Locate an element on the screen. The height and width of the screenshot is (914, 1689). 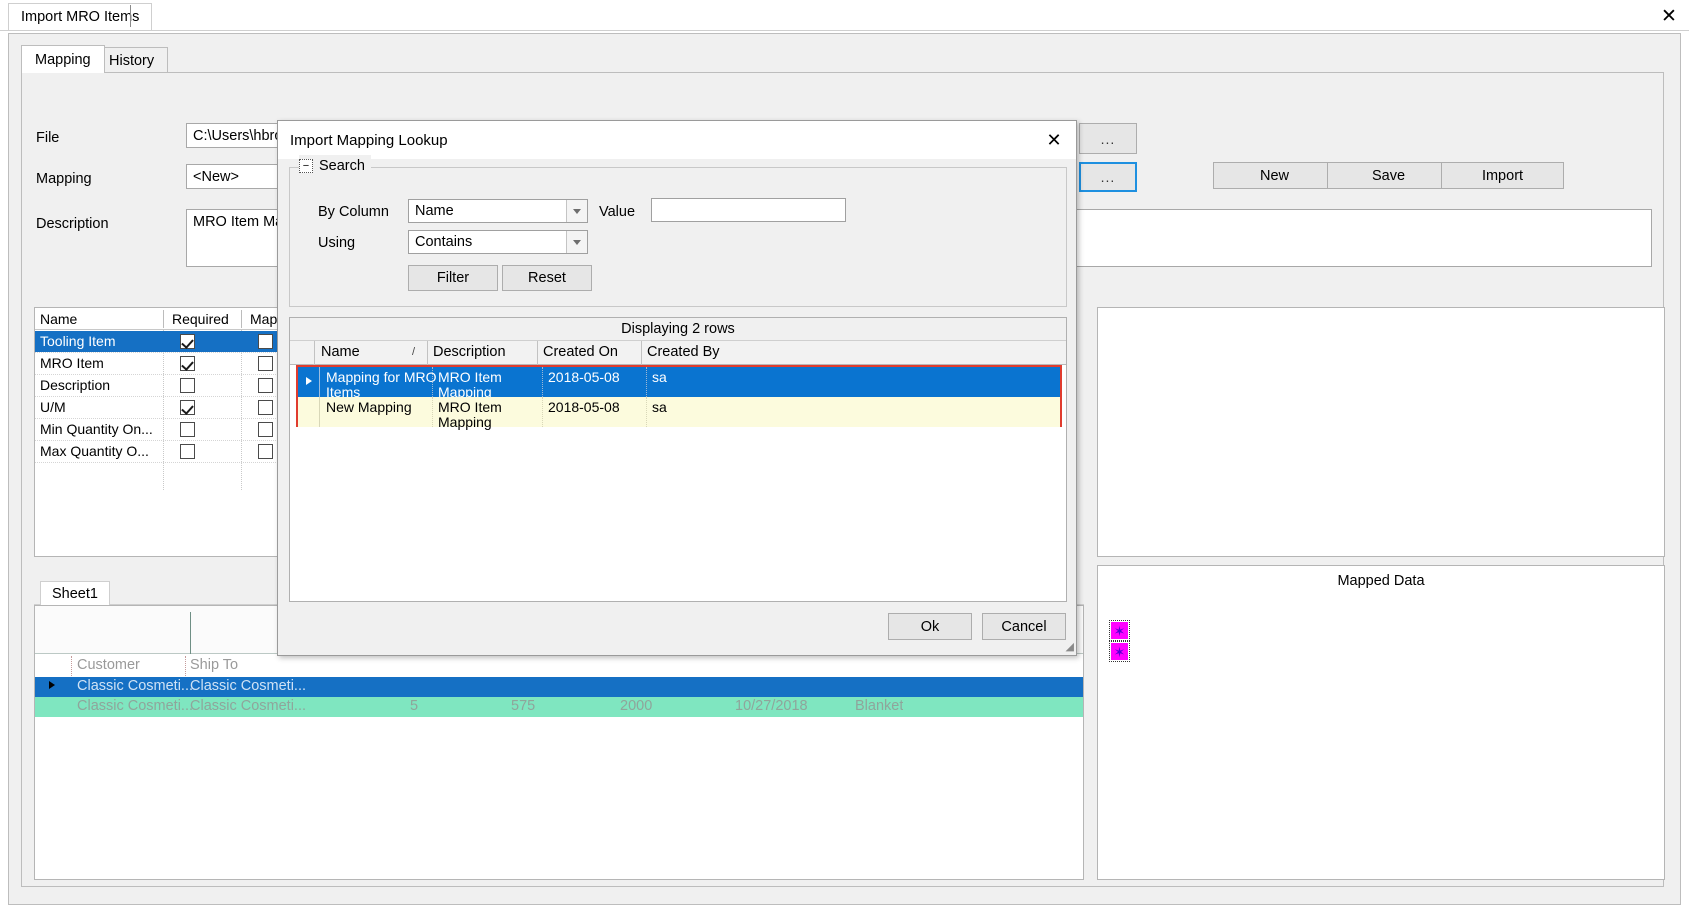
filter-button-label: Filter is located at coordinates (453, 278).